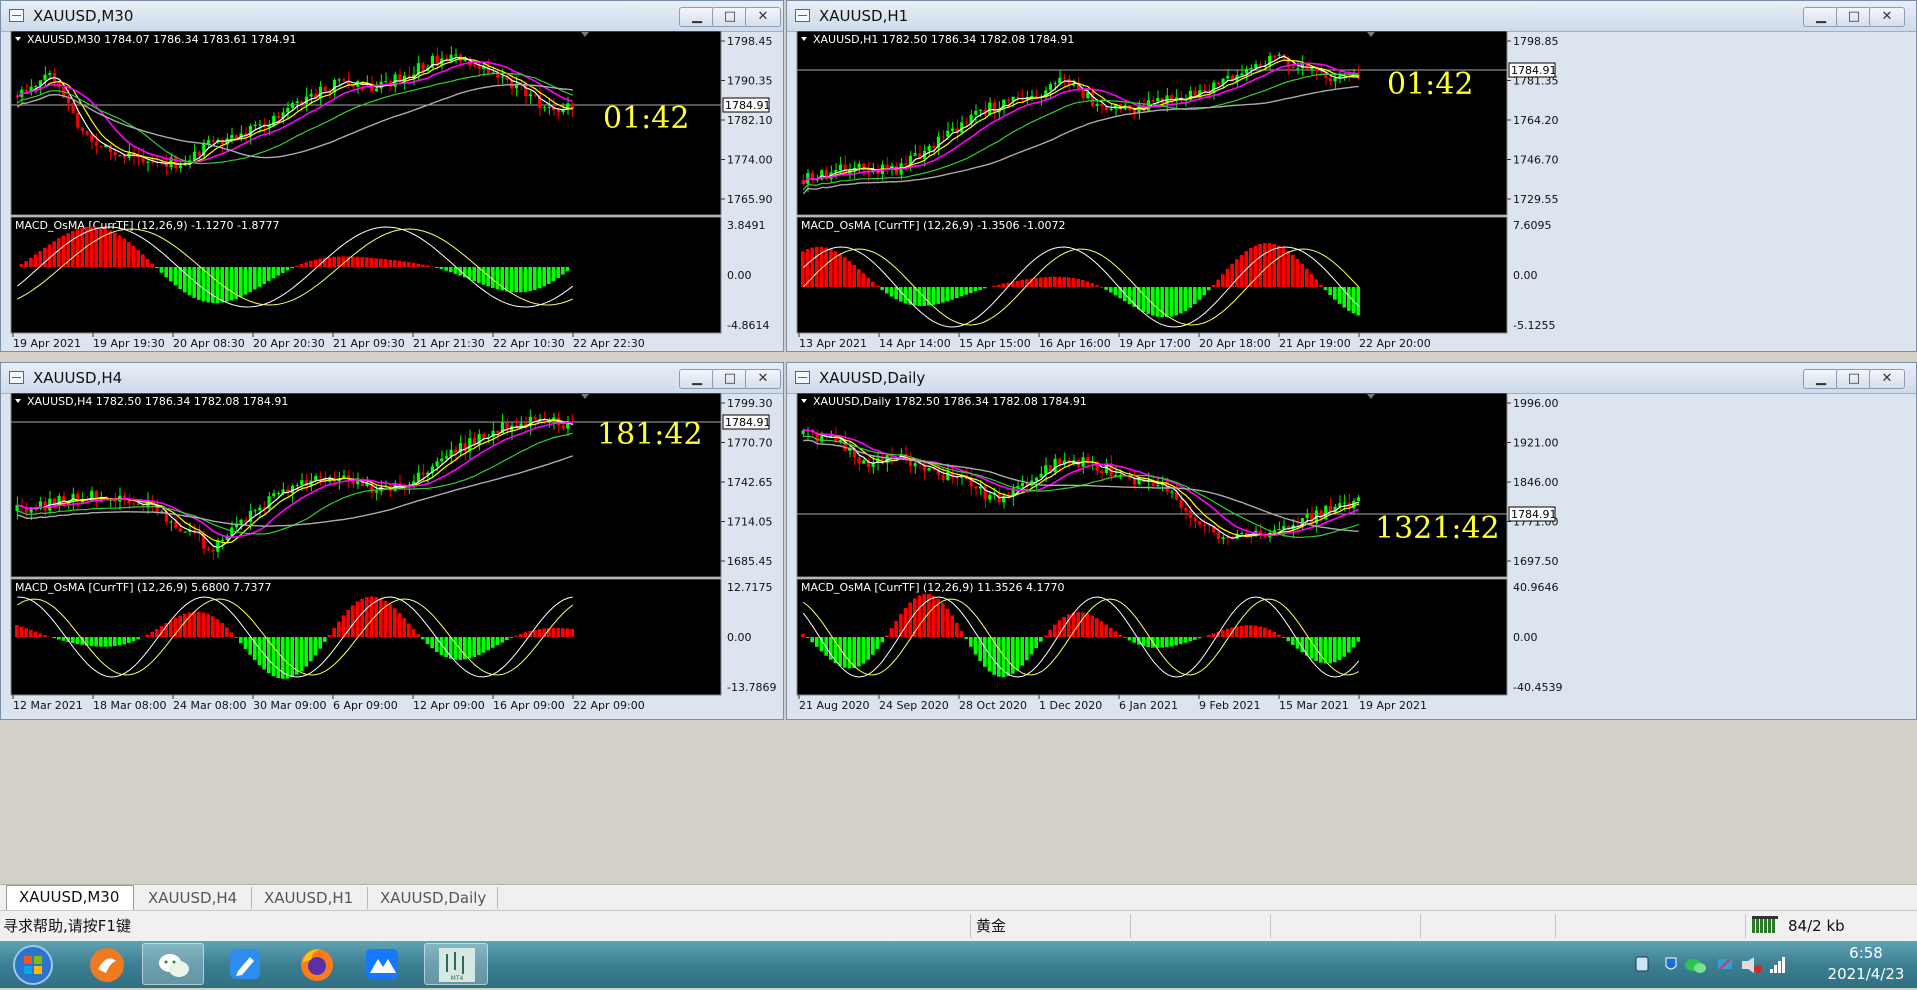 The height and width of the screenshot is (990, 1917). What do you see at coordinates (750, 522) in the screenshot?
I see `price-tick-label: 1714.05` at bounding box center [750, 522].